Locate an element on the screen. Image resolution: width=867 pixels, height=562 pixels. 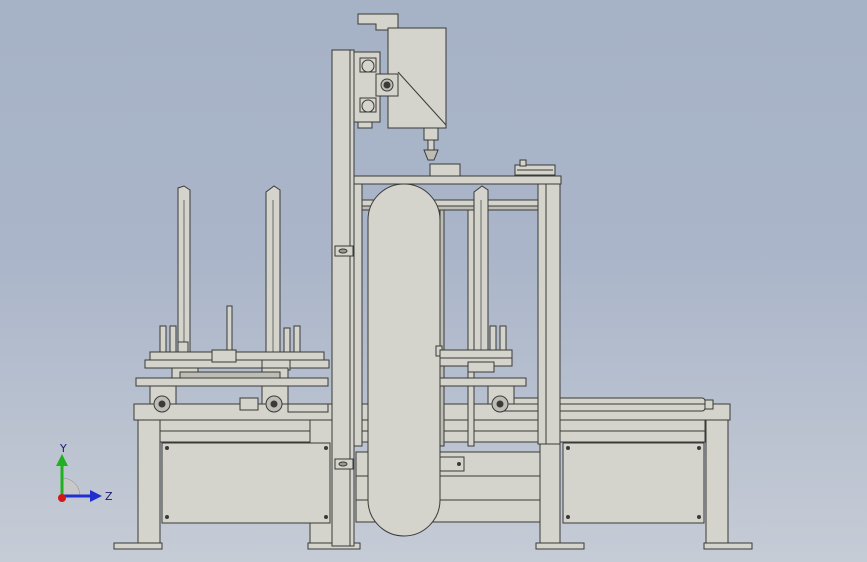
y-axis-label: Y is located at coordinates (63, 448).